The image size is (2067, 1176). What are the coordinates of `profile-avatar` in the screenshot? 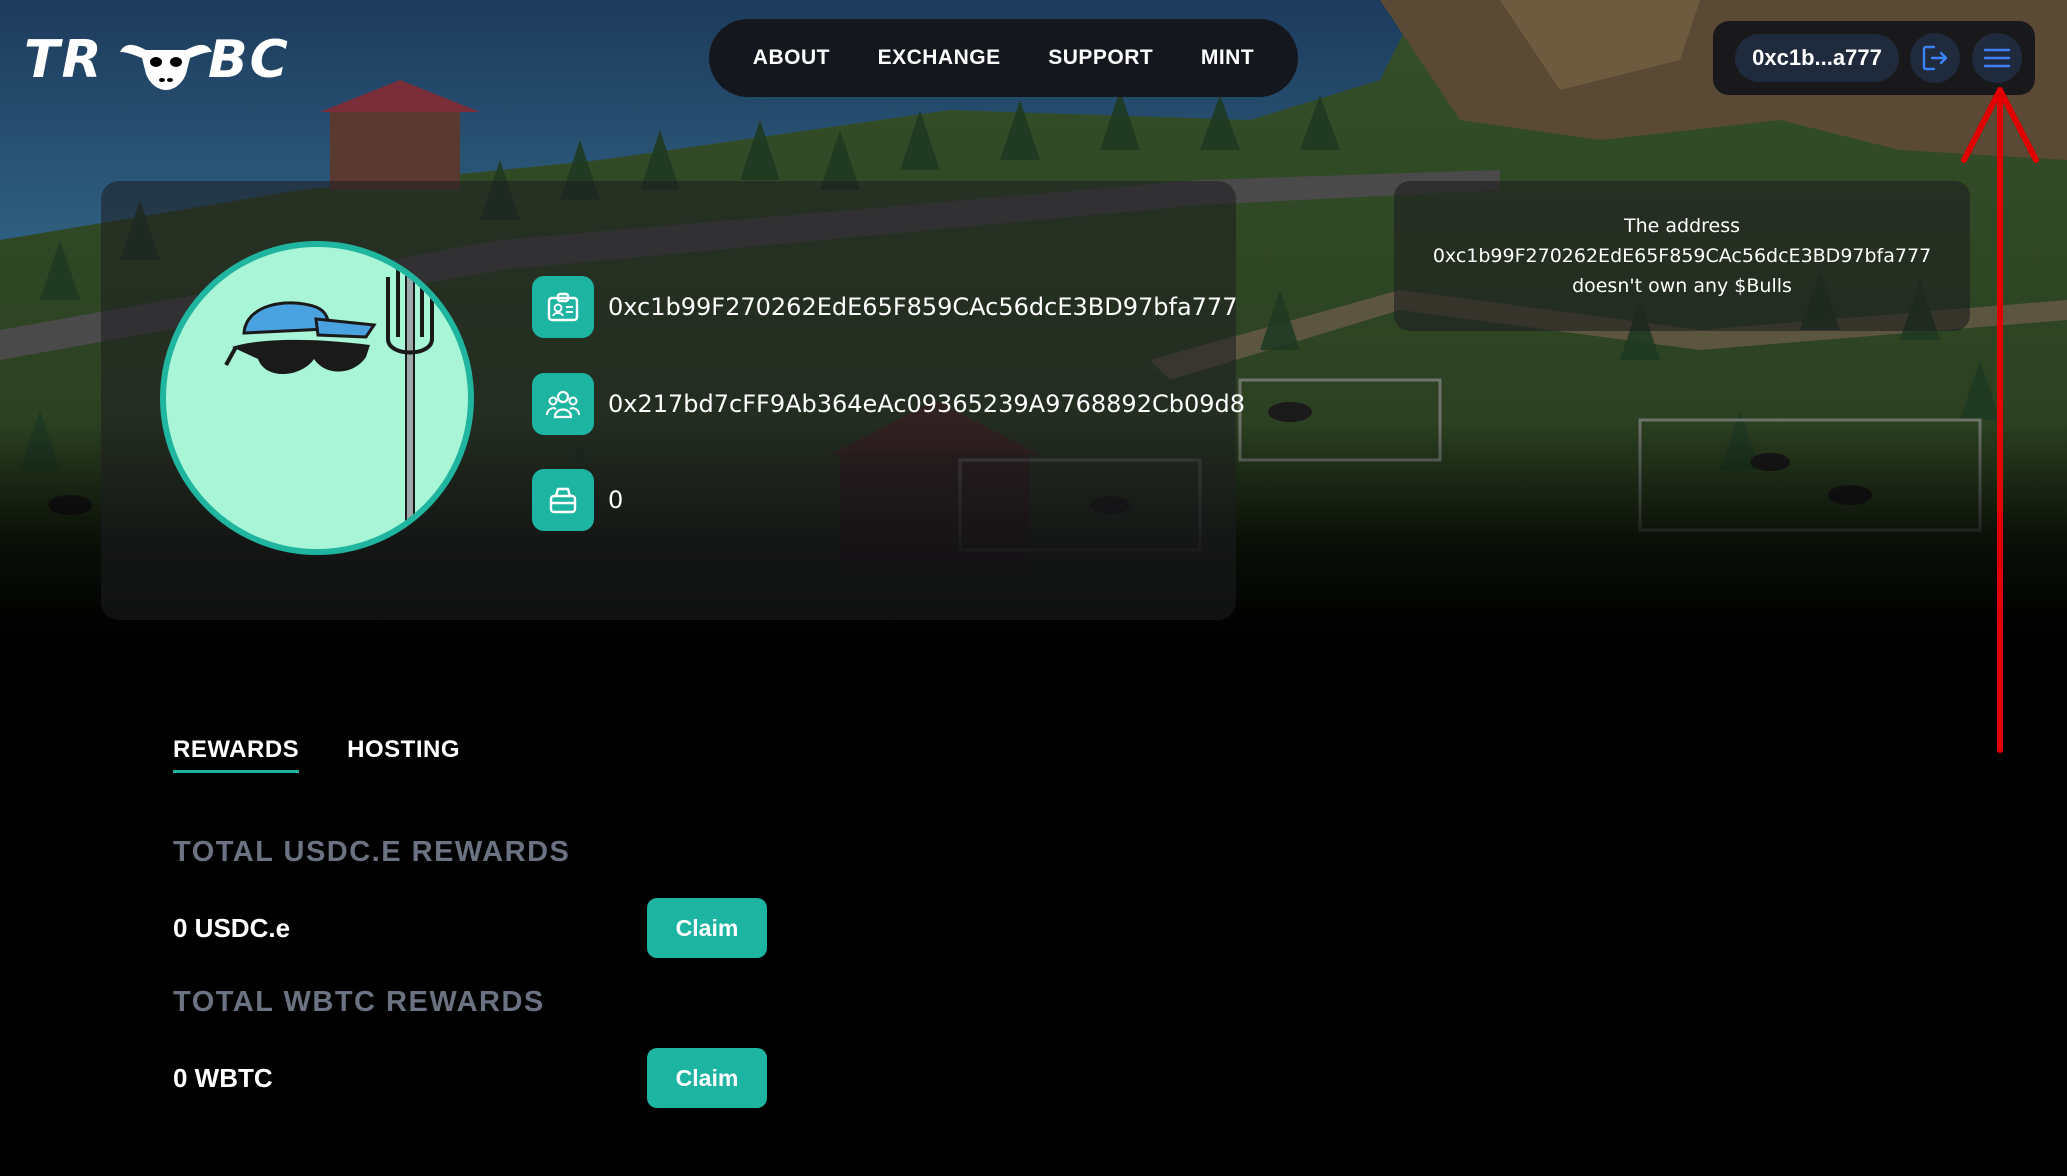 It's located at (317, 398).